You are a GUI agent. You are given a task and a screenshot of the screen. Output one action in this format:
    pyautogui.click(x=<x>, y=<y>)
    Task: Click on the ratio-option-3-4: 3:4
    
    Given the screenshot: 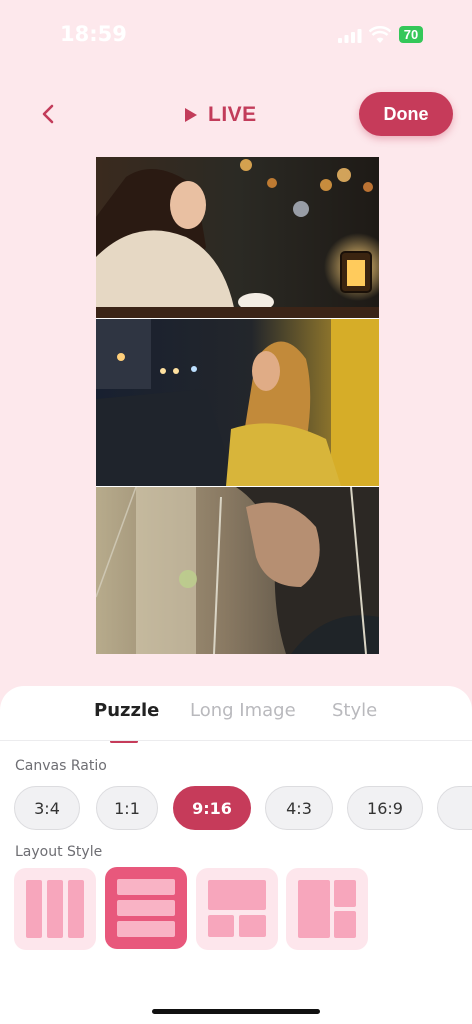 What is the action you would take?
    pyautogui.click(x=47, y=808)
    